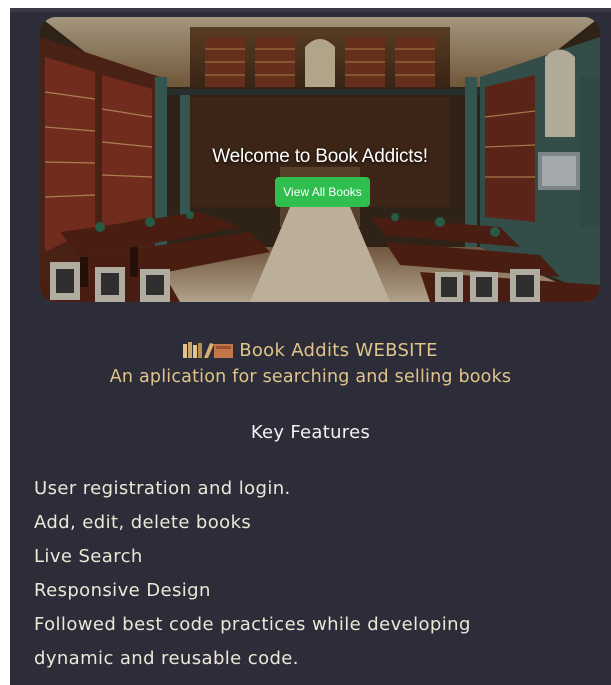  Describe the element at coordinates (122, 590) in the screenshot. I see `list-item: Responsive Design` at that location.